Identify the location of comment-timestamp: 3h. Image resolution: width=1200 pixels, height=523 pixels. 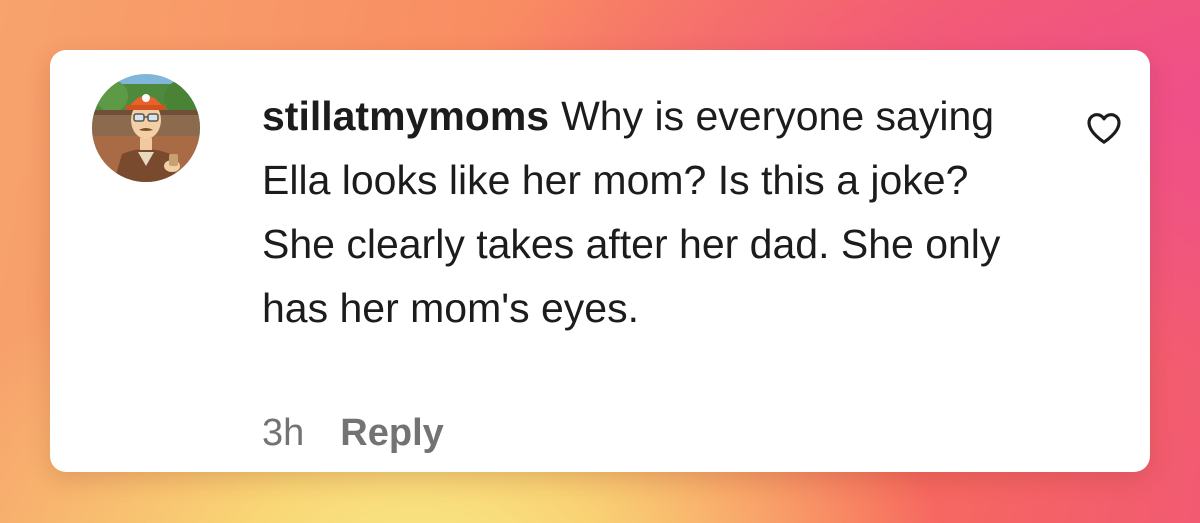
(283, 433).